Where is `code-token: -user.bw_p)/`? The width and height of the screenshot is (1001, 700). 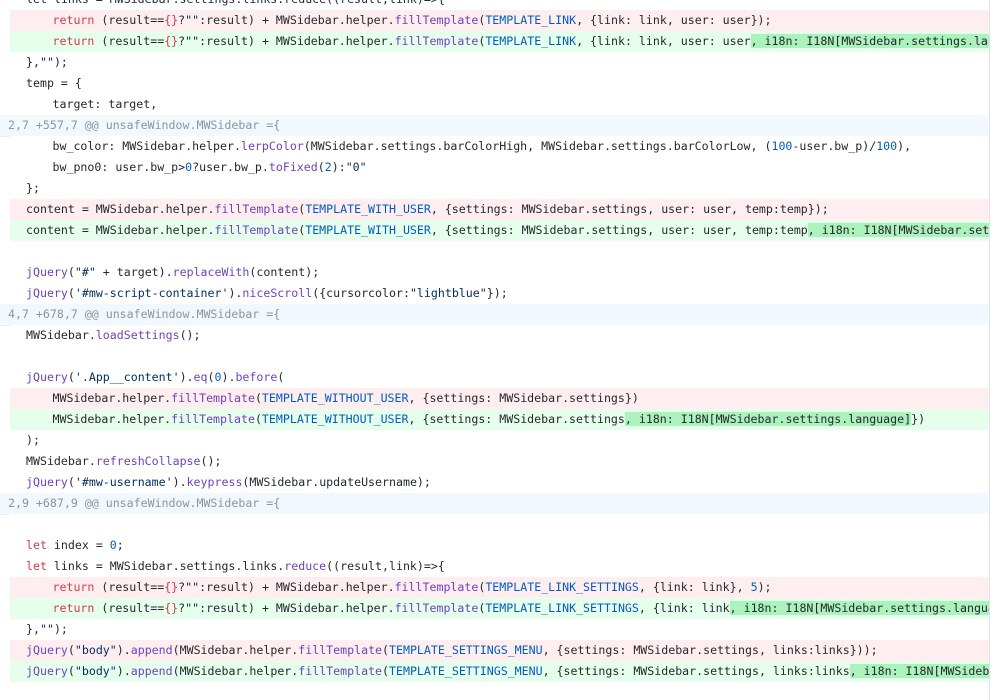
code-token: -user.bw_p)/ is located at coordinates (834, 146).